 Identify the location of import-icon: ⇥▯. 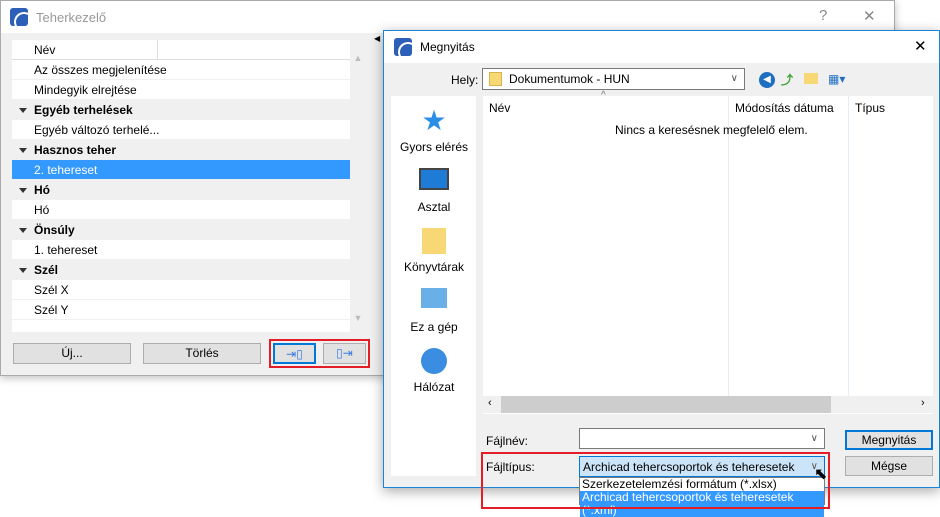
(294, 354).